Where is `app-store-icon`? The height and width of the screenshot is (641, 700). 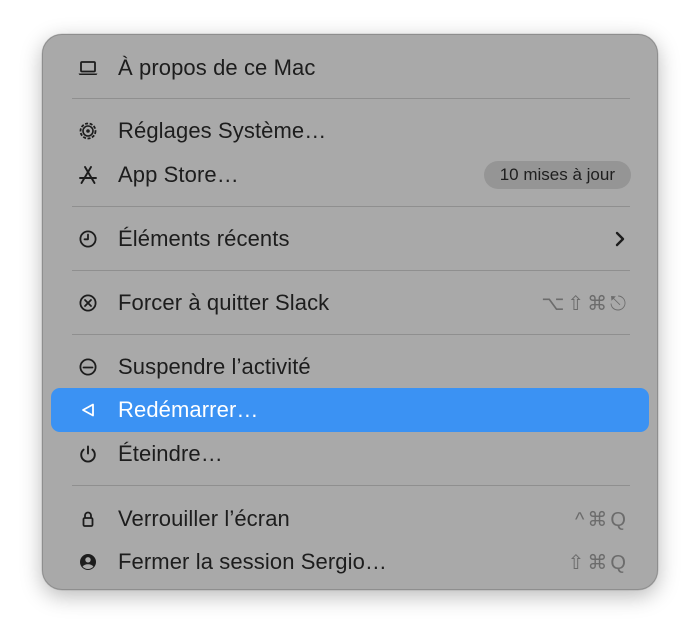
app-store-icon is located at coordinates (88, 175).